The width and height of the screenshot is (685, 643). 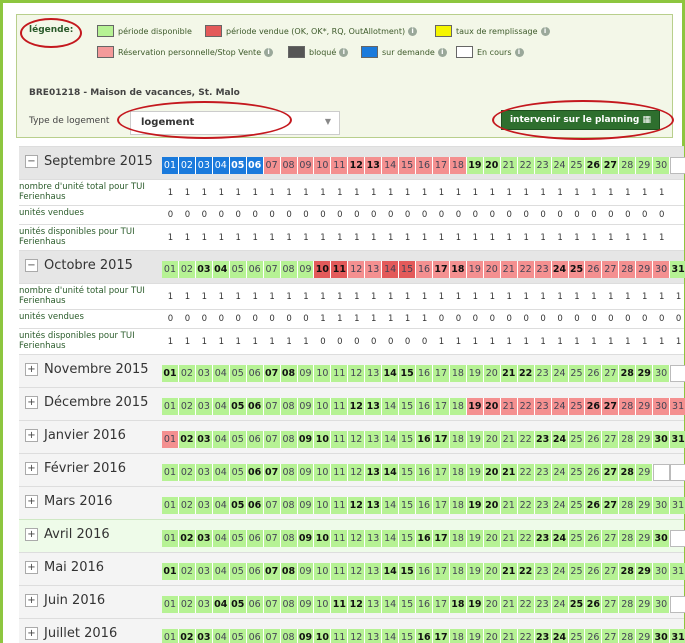 I want to click on day-cell: 20, so click(x=492, y=439).